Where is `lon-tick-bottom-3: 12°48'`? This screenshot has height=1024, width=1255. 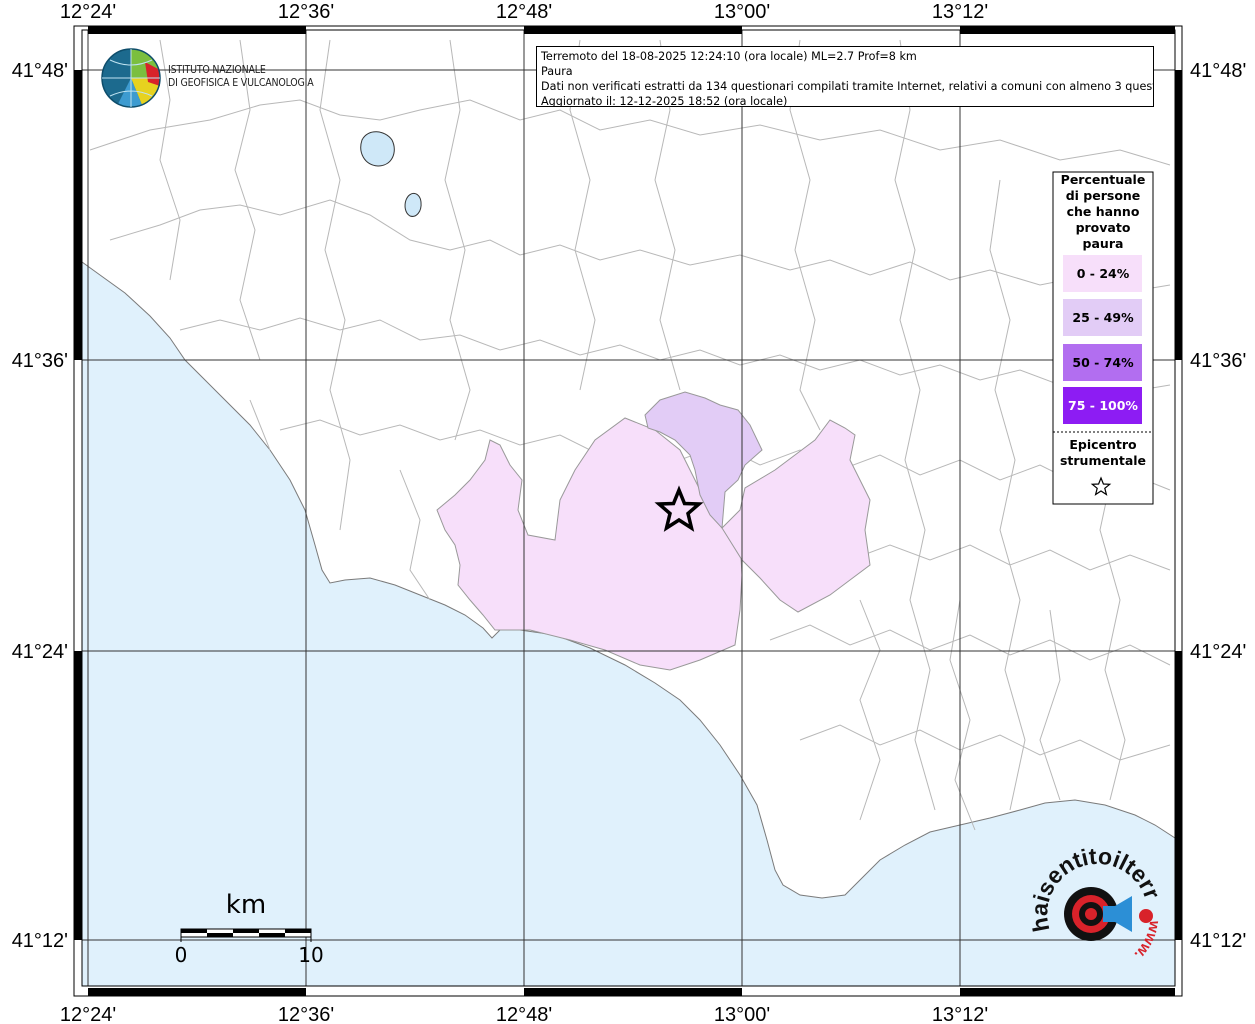
lon-tick-bottom-3: 12°48' is located at coordinates (524, 1014).